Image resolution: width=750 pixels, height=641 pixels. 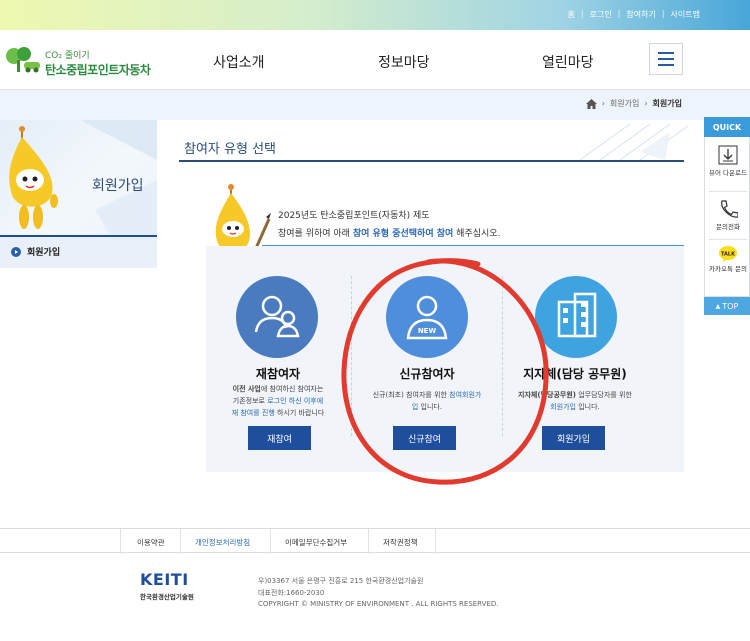 I want to click on footer-nav: 이용약관 개인정보처리방침 이메일무단수집거부 저작권정책, so click(x=375, y=541).